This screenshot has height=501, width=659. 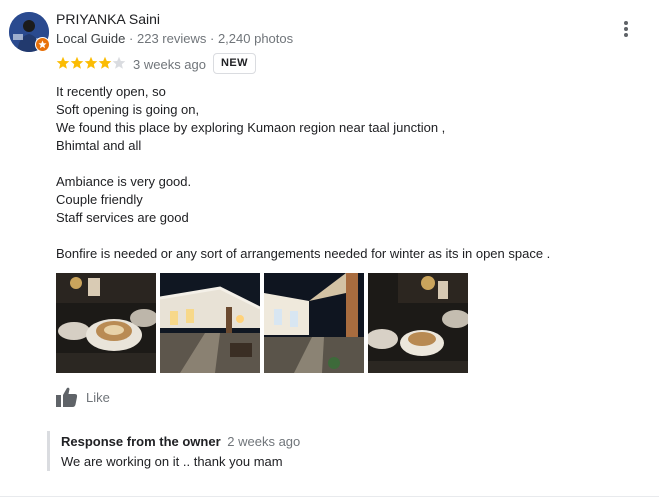 I want to click on review-line: It recently open, so, so click(x=111, y=91).